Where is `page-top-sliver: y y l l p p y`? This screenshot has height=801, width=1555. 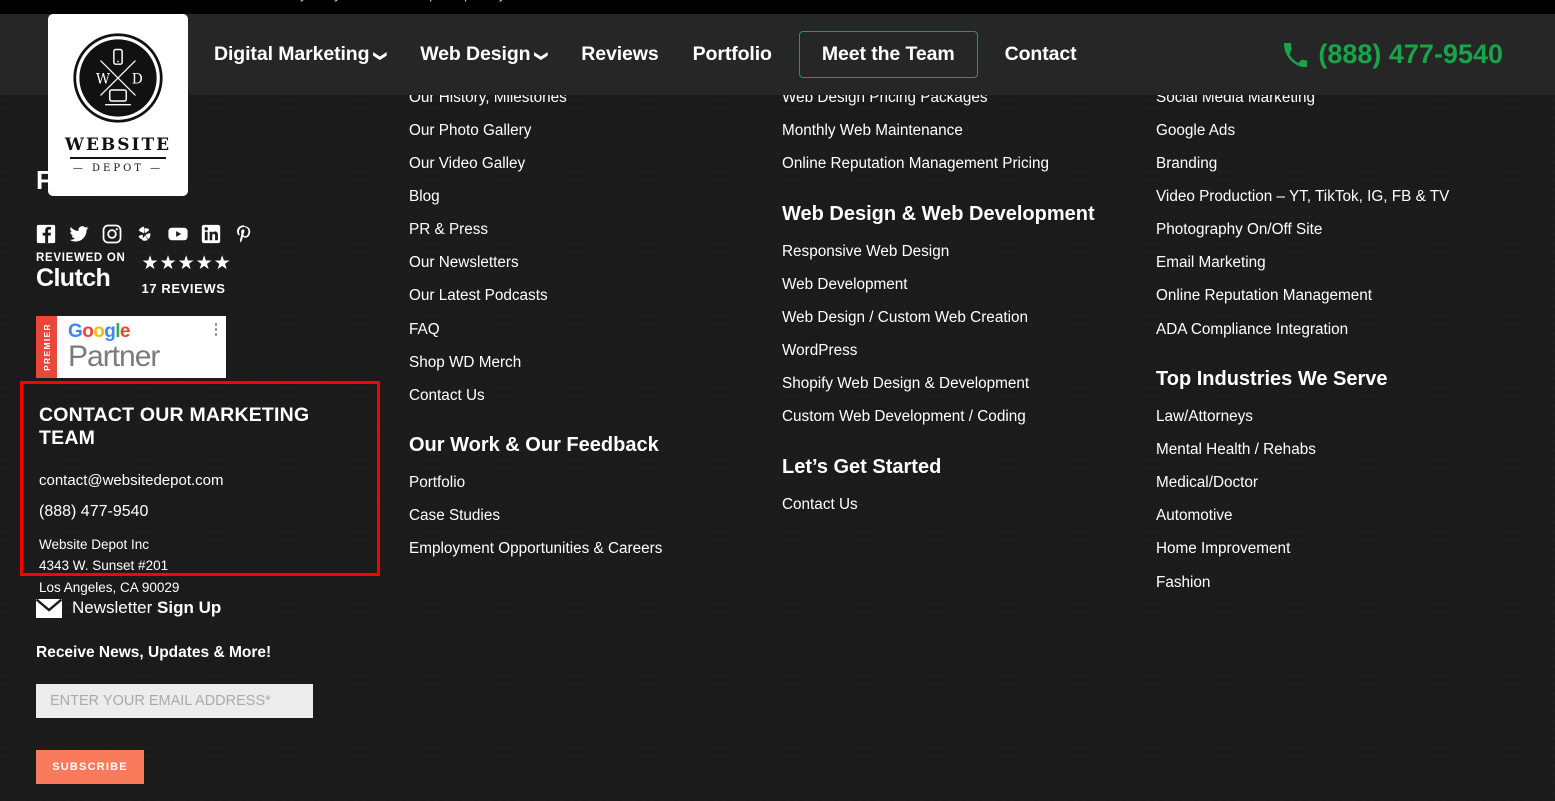 page-top-sliver: y y l l p p y is located at coordinates (777, 7).